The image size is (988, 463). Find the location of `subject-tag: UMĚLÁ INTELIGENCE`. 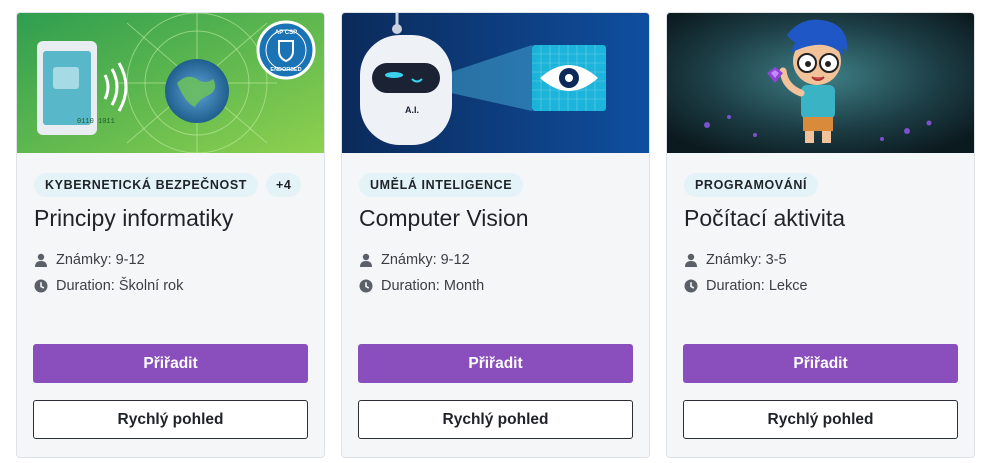

subject-tag: UMĚLÁ INTELIGENCE is located at coordinates (441, 185).